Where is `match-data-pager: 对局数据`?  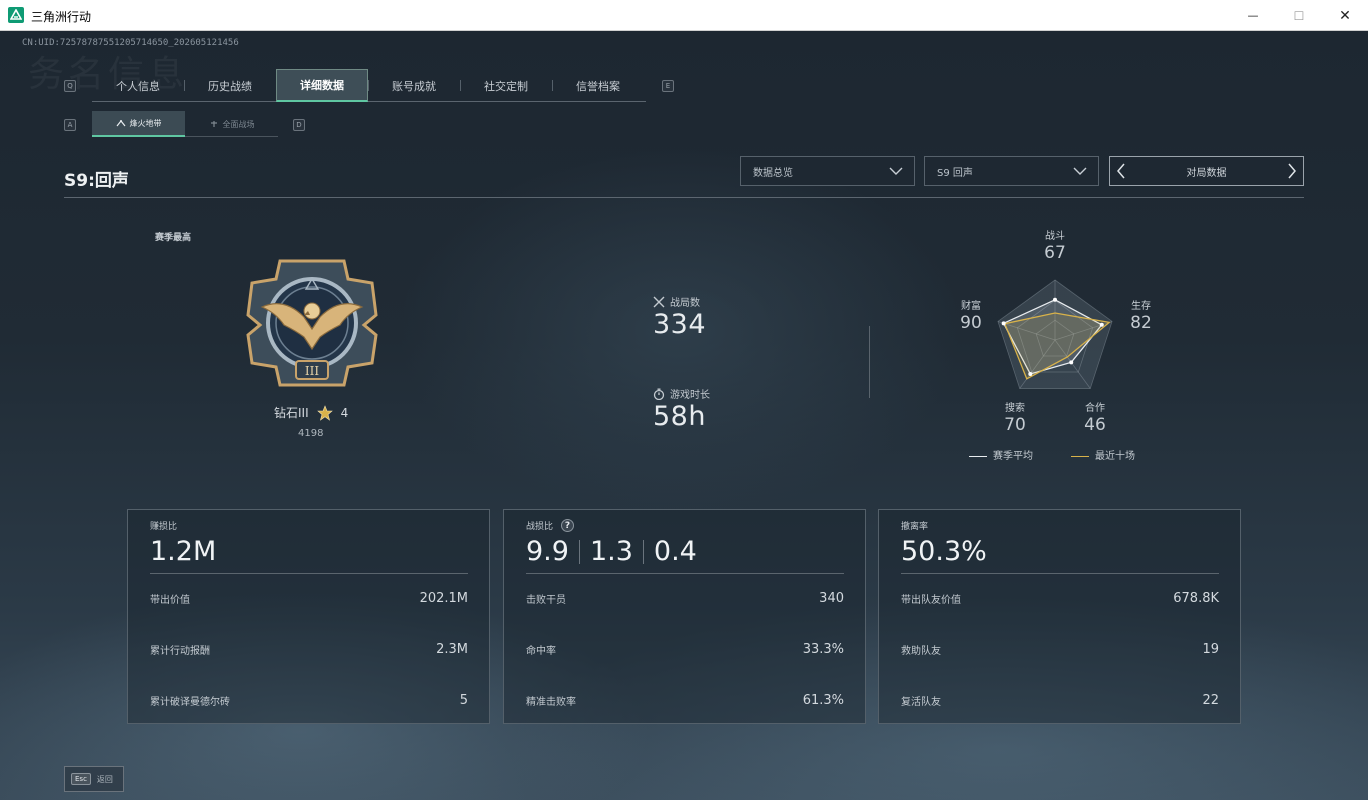
match-data-pager: 对局数据 is located at coordinates (1206, 171).